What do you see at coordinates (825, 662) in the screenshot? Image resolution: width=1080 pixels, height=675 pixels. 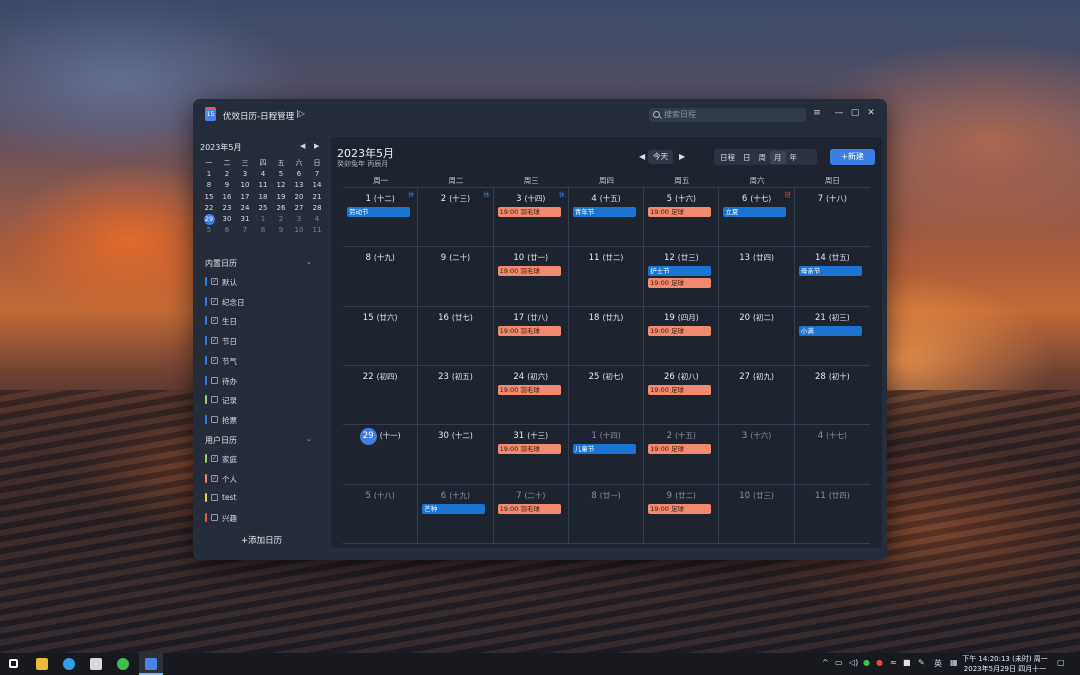 I see `chevron-up-icon: ^` at bounding box center [825, 662].